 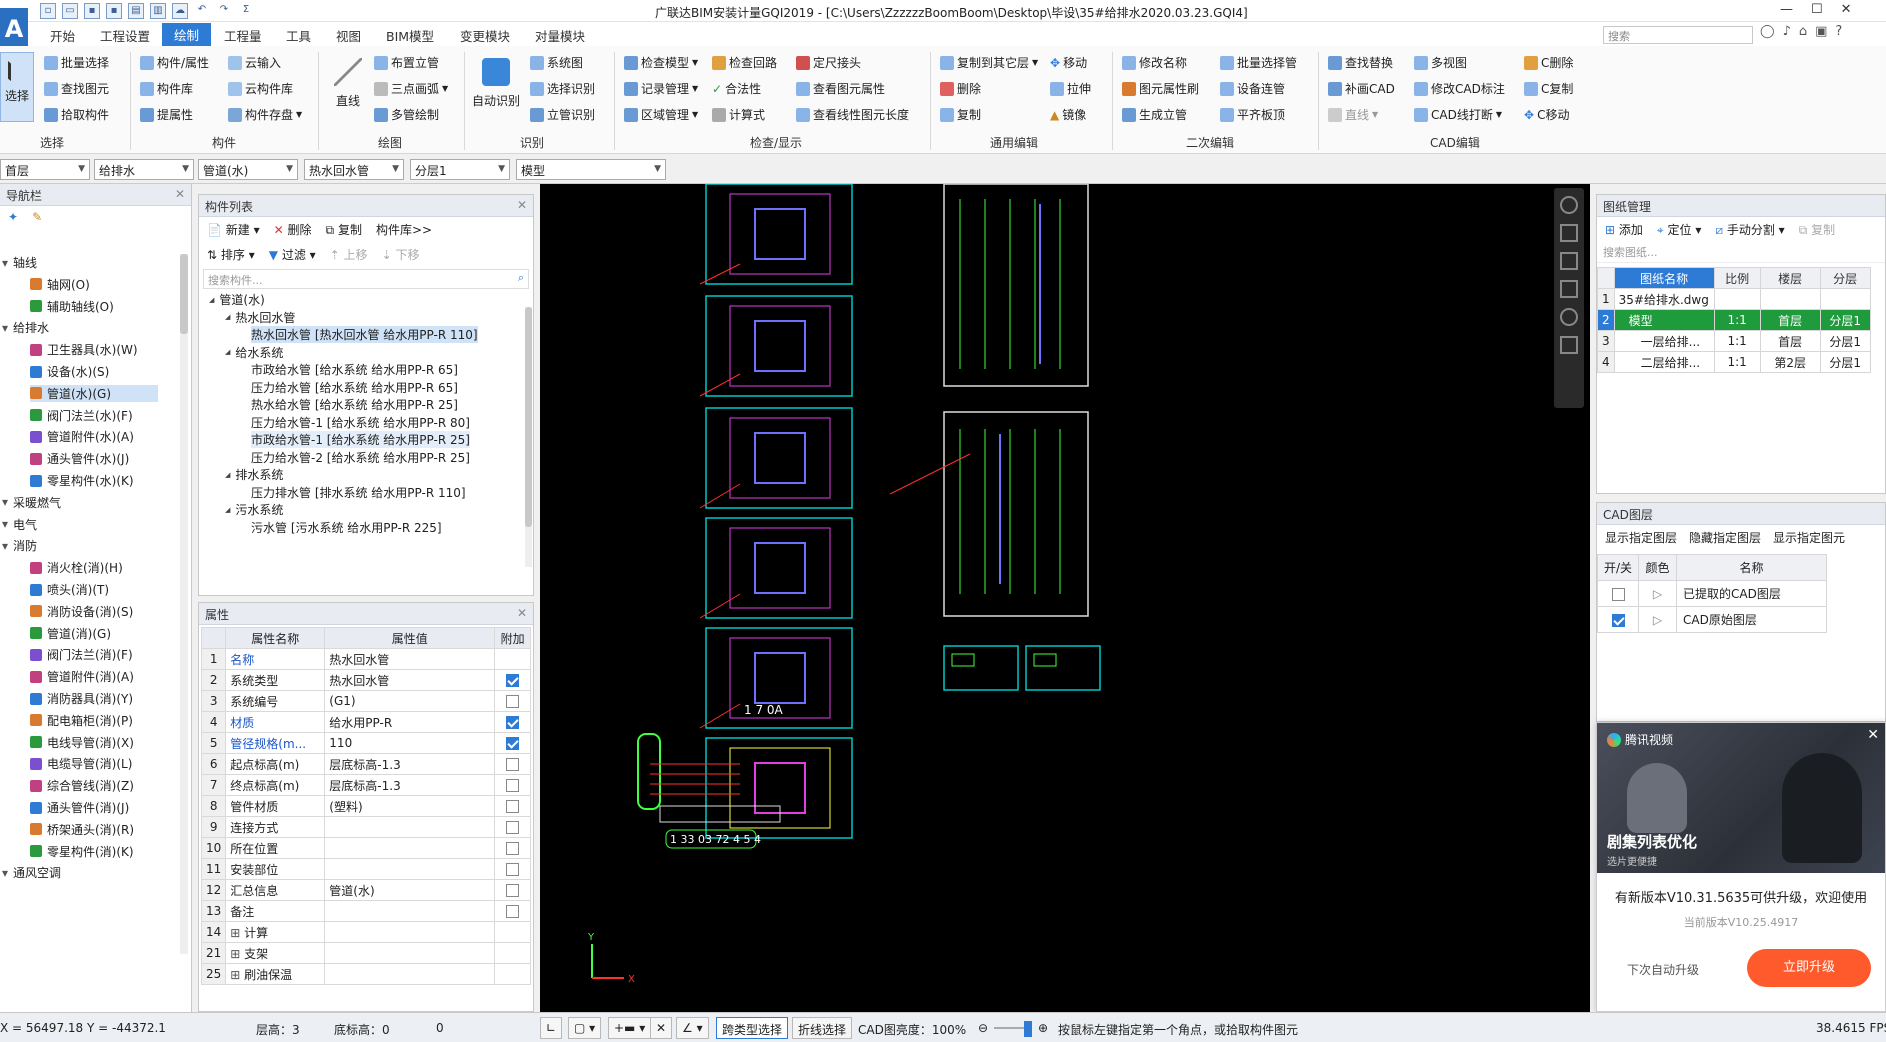 What do you see at coordinates (70, 11) in the screenshot?
I see `open-file-icon: ▭` at bounding box center [70, 11].